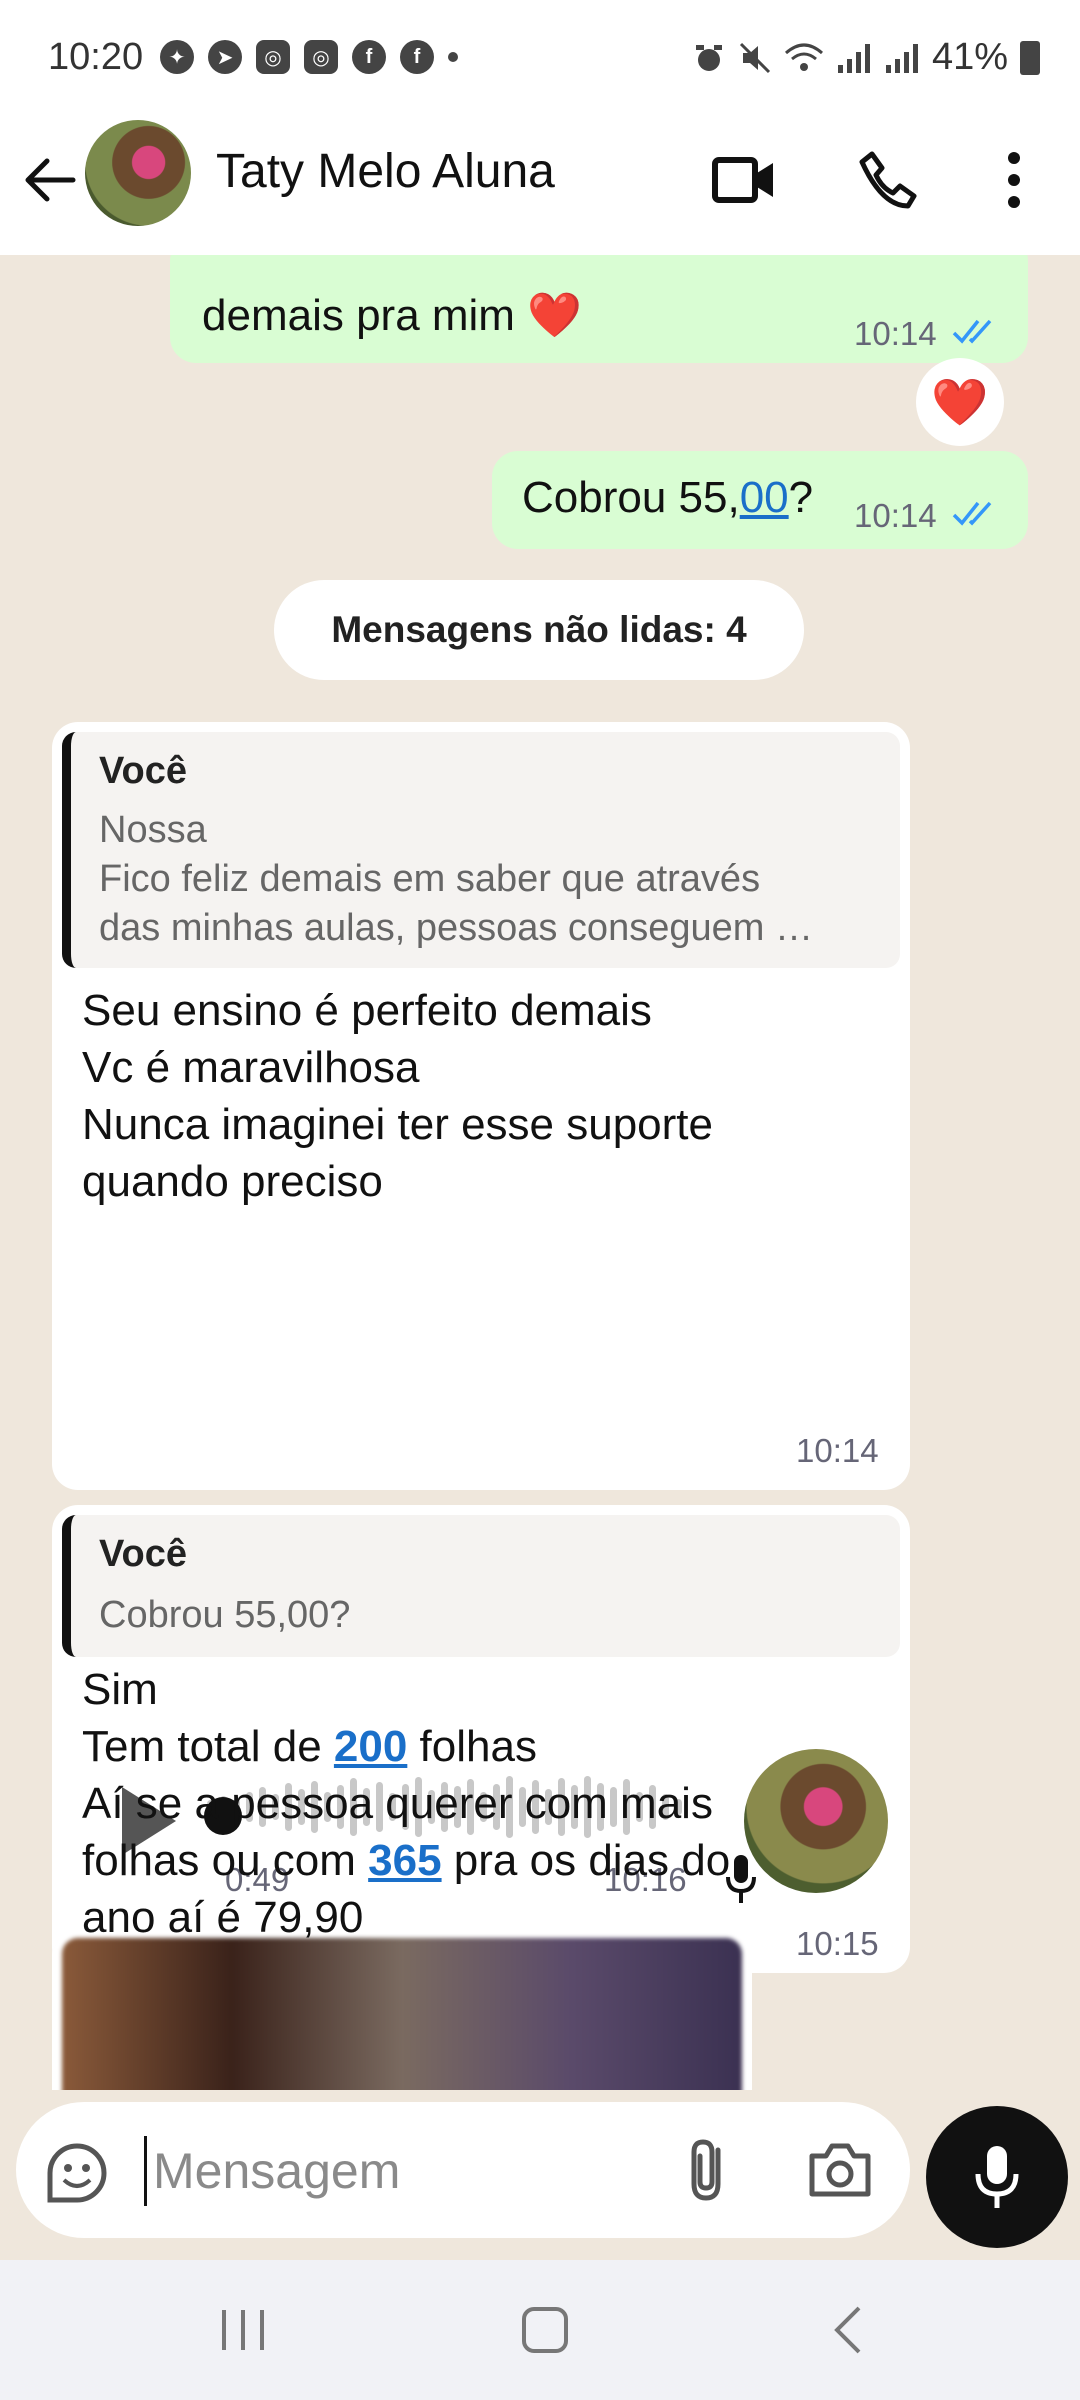  I want to click on telegram-icon: ➤, so click(225, 57).